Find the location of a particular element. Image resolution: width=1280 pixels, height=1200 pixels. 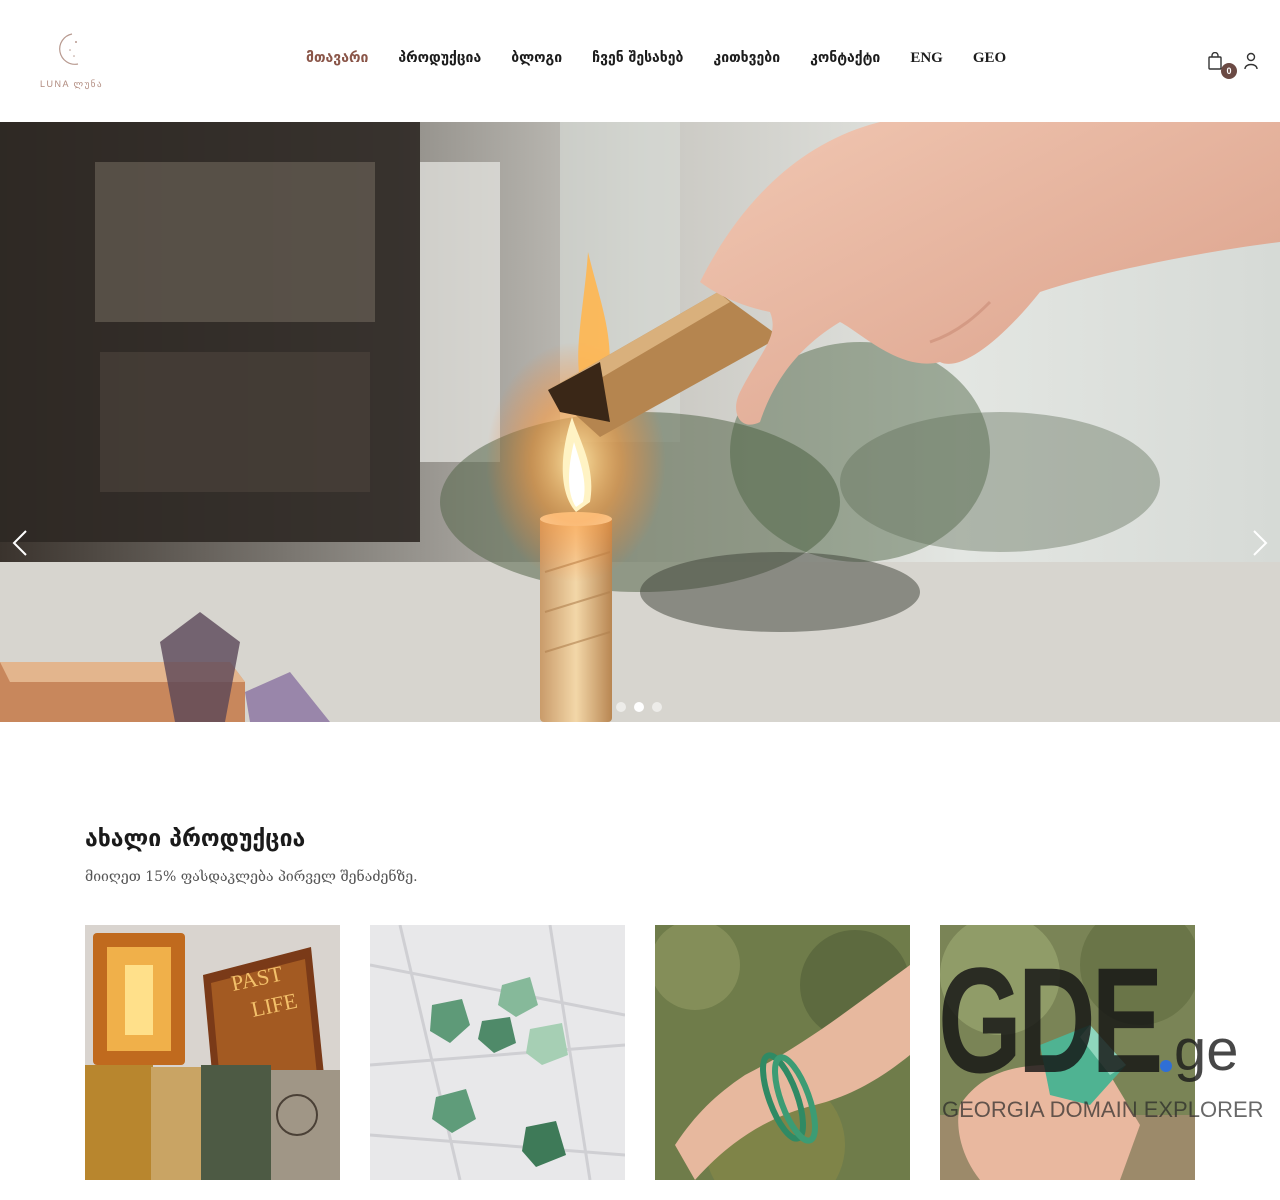

nav-item-products: პროდუქცია is located at coordinates (439, 58).